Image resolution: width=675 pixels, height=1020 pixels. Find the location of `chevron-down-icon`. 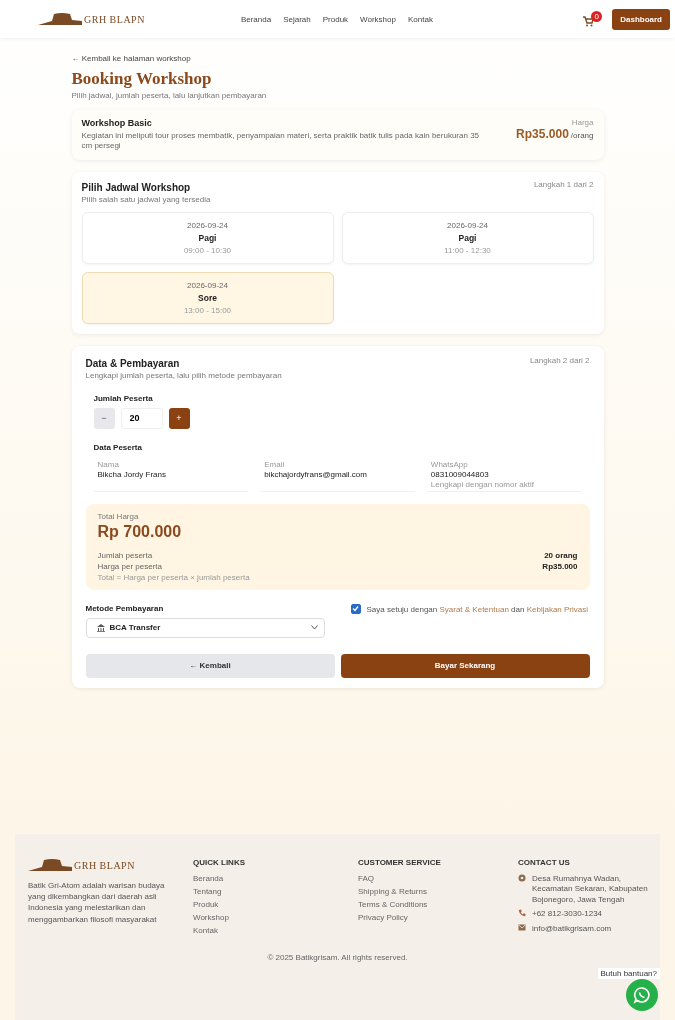

chevron-down-icon is located at coordinates (314, 628).